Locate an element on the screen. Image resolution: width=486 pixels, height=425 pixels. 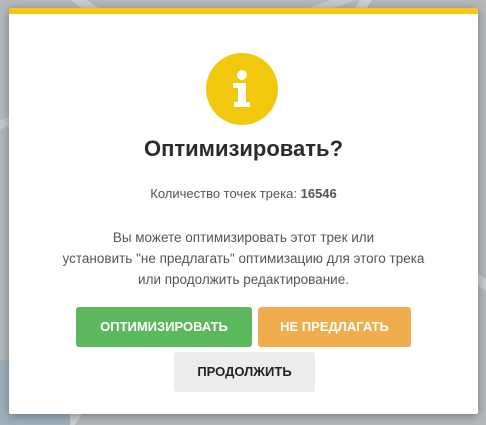
info-icon is located at coordinates (242, 89).